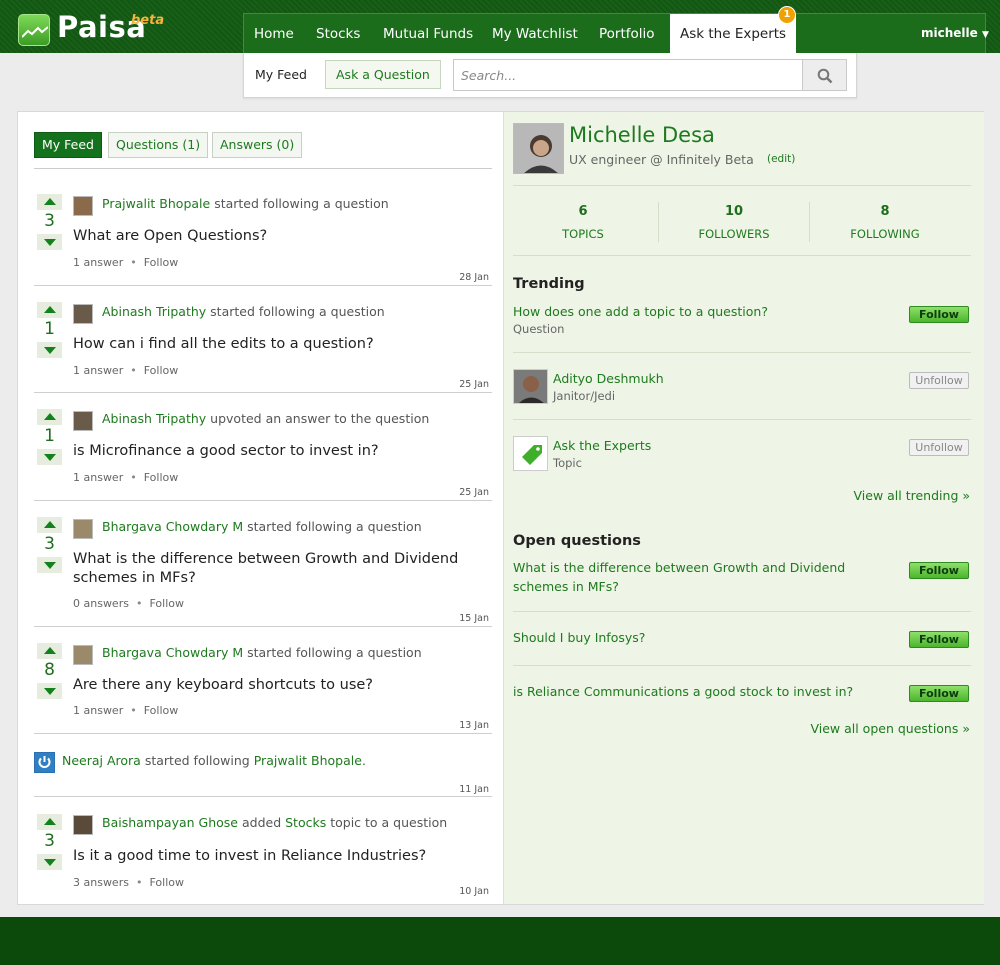 Image resolution: width=1000 pixels, height=965 pixels. Describe the element at coordinates (885, 234) in the screenshot. I see `stat-label: FOLLOWING` at that location.